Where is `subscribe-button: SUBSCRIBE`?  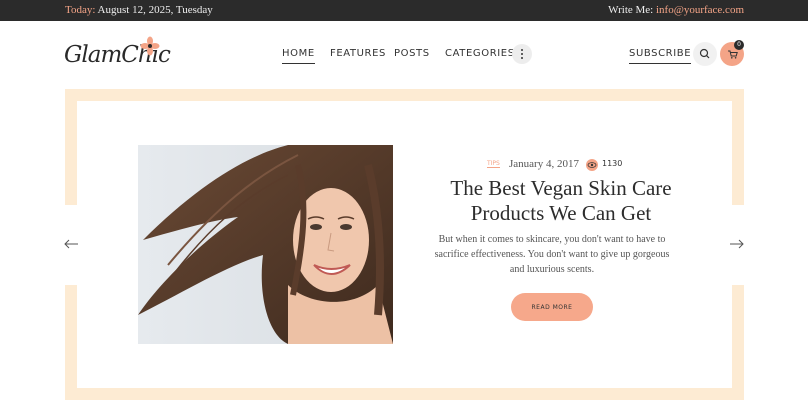
subscribe-button: SUBSCRIBE is located at coordinates (660, 56).